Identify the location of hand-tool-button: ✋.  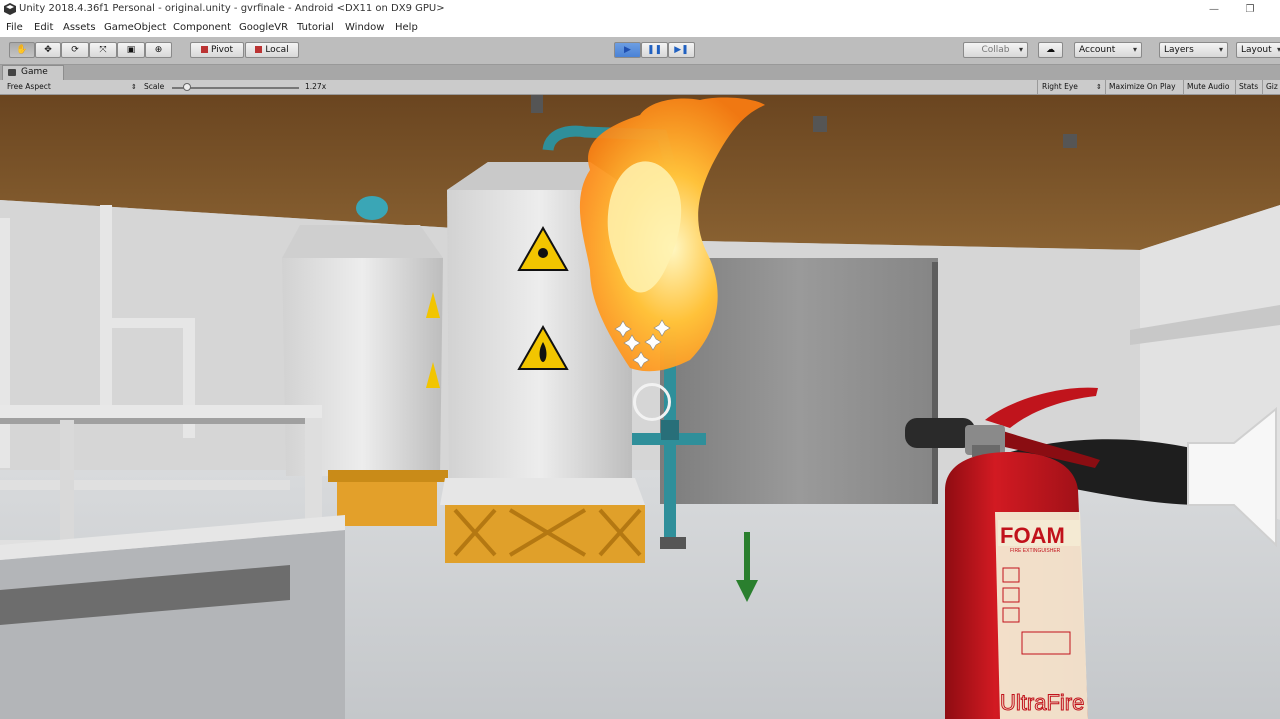
(22, 50).